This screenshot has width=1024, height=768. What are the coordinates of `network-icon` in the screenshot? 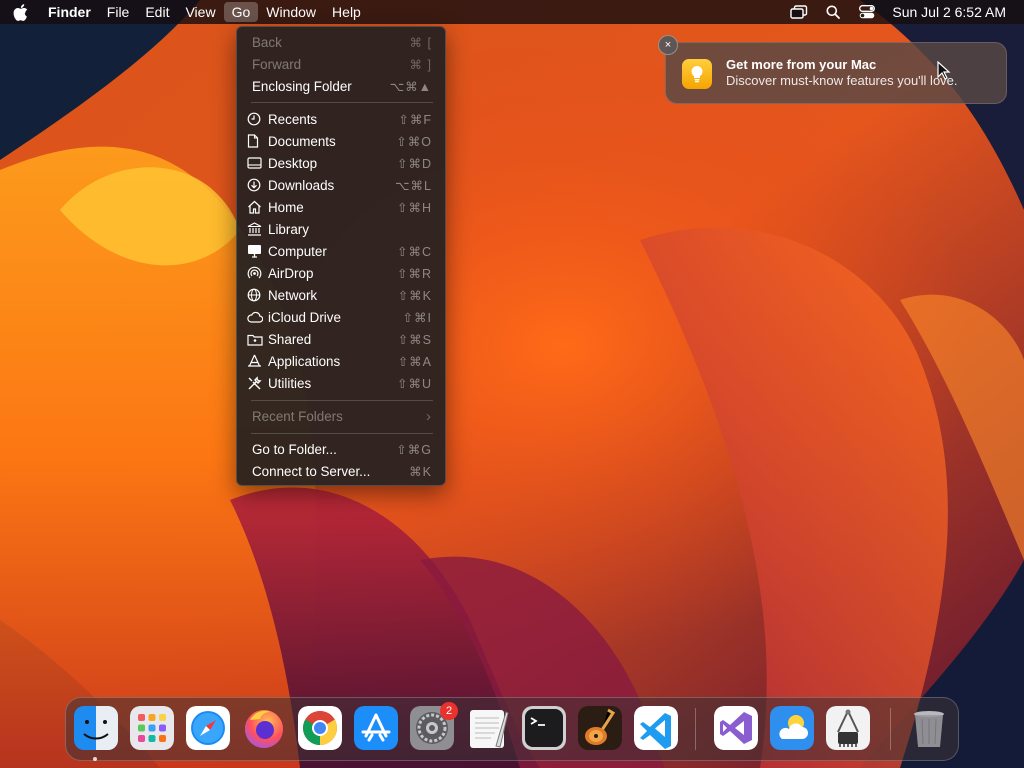 It's located at (255, 295).